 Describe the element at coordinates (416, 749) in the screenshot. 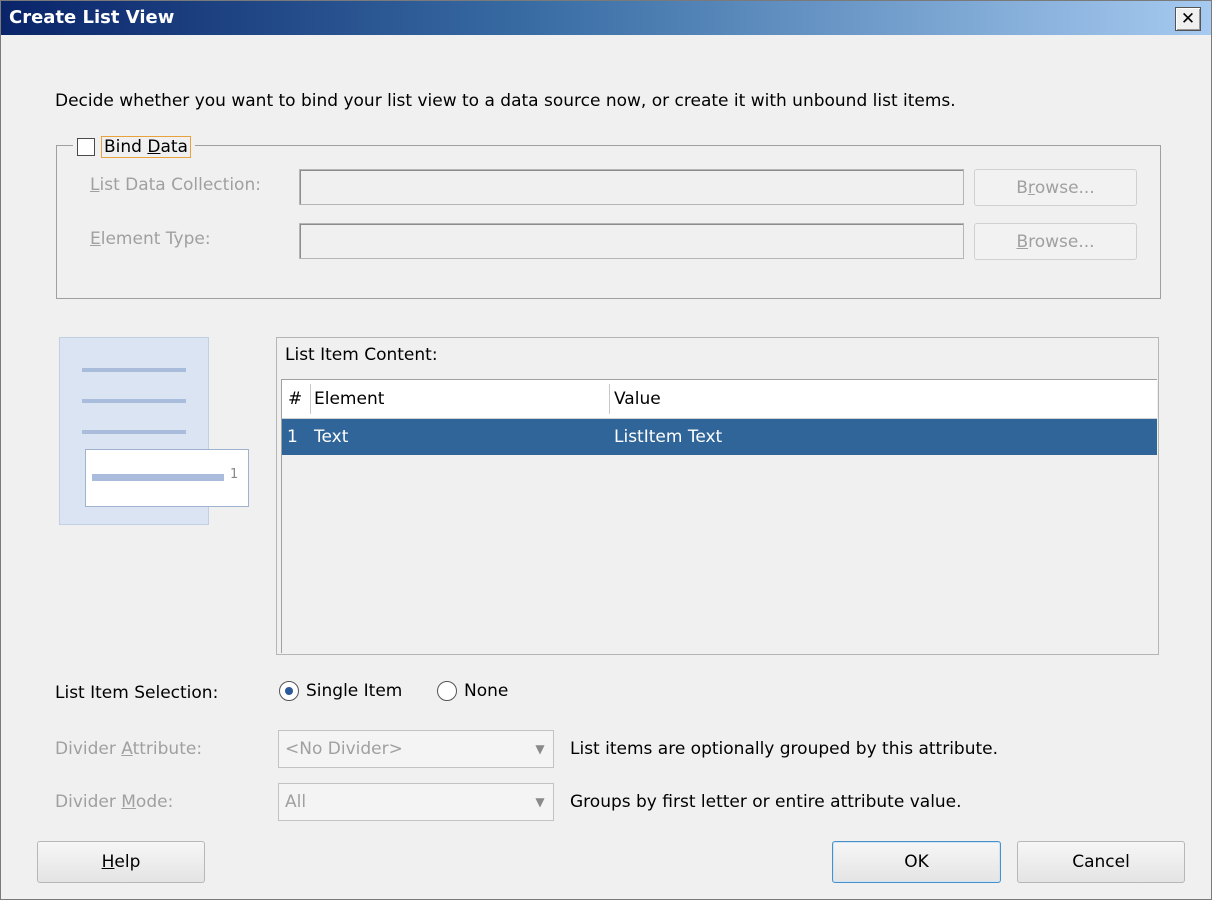

I see `divider-attribute-select: <No Divider> ▼` at that location.